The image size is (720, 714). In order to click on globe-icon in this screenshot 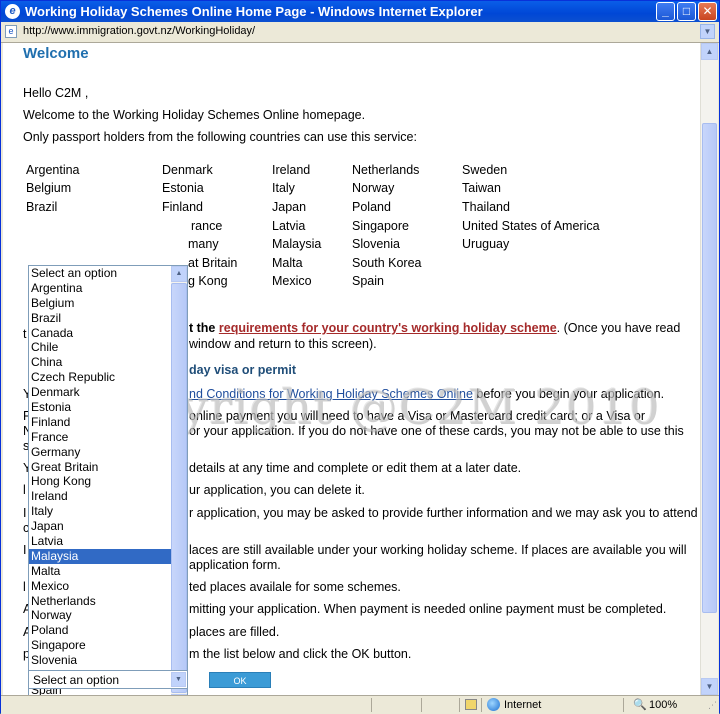, I will do `click(493, 704)`.